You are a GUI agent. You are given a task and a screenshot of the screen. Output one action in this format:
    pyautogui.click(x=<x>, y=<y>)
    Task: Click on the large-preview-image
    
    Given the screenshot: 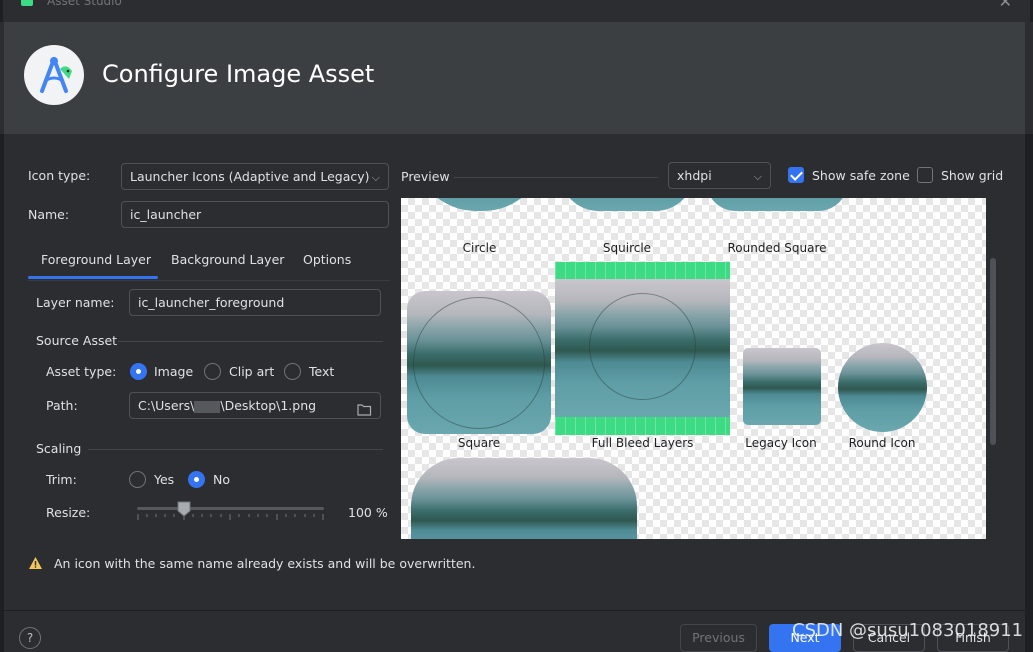 What is the action you would take?
    pyautogui.click(x=524, y=498)
    